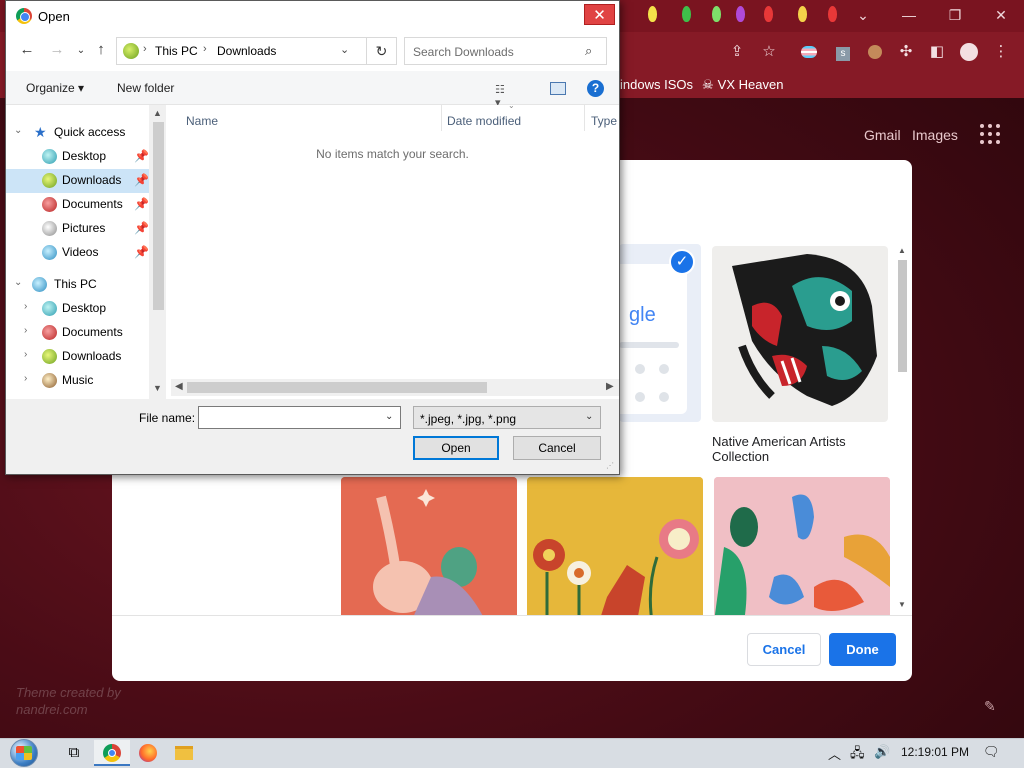  Describe the element at coordinates (902, 316) in the screenshot. I see `gallery-scrollbar-thumb` at that location.